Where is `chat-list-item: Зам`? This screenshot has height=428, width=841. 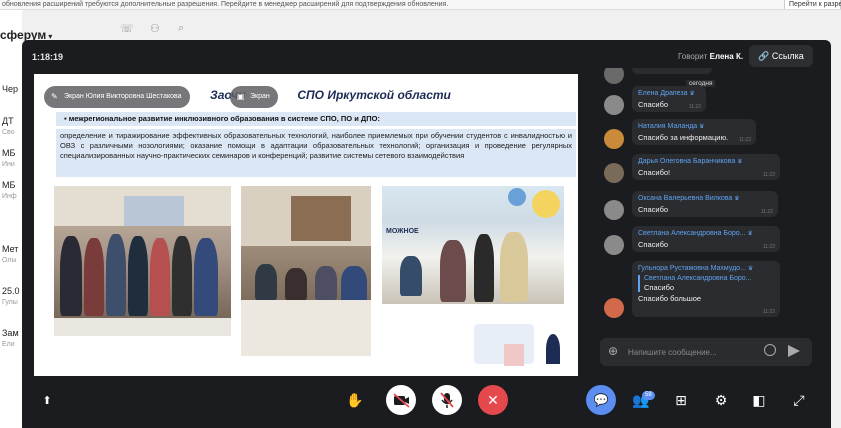 chat-list-item: Зам is located at coordinates (10, 333).